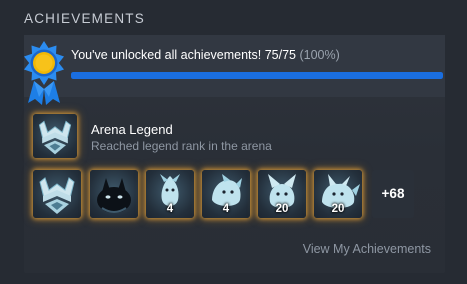  I want to click on spirit-beast-icon: 4, so click(226, 194).